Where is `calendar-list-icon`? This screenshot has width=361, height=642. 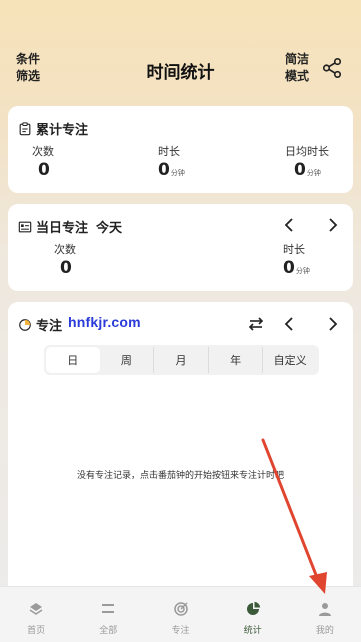
calendar-list-icon is located at coordinates (25, 226).